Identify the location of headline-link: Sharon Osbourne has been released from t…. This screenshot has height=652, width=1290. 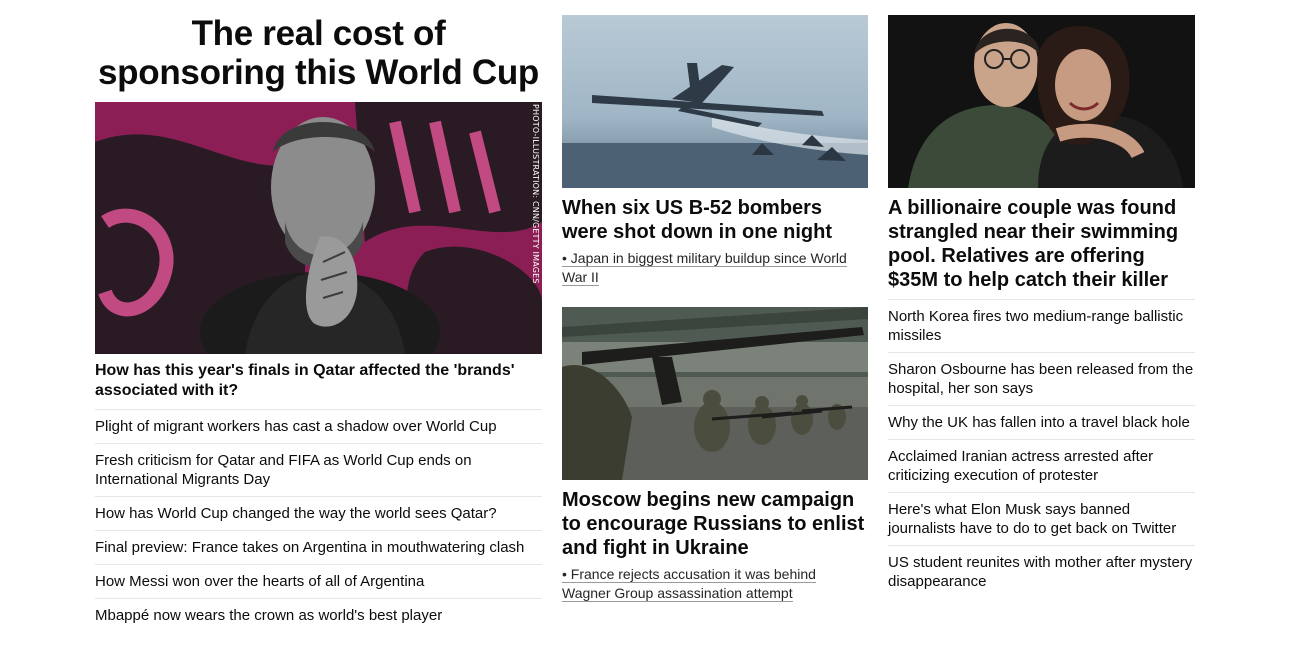
(1040, 379).